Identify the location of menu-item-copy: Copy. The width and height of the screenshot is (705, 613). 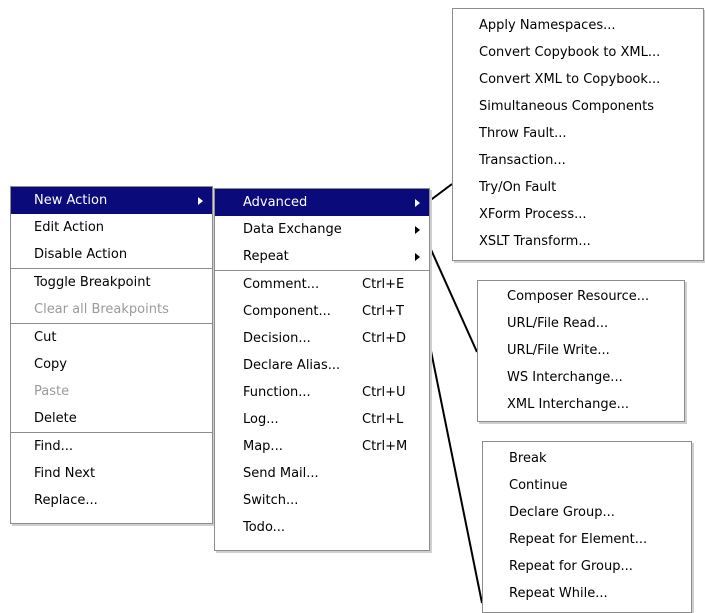
(111, 364).